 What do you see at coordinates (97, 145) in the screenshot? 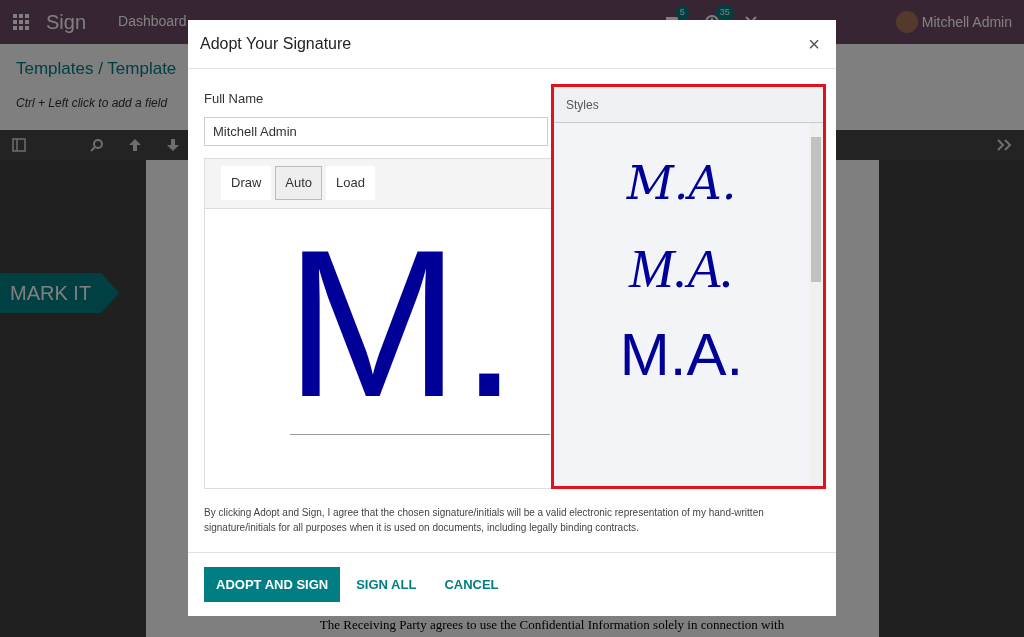
I see `search-icon` at bounding box center [97, 145].